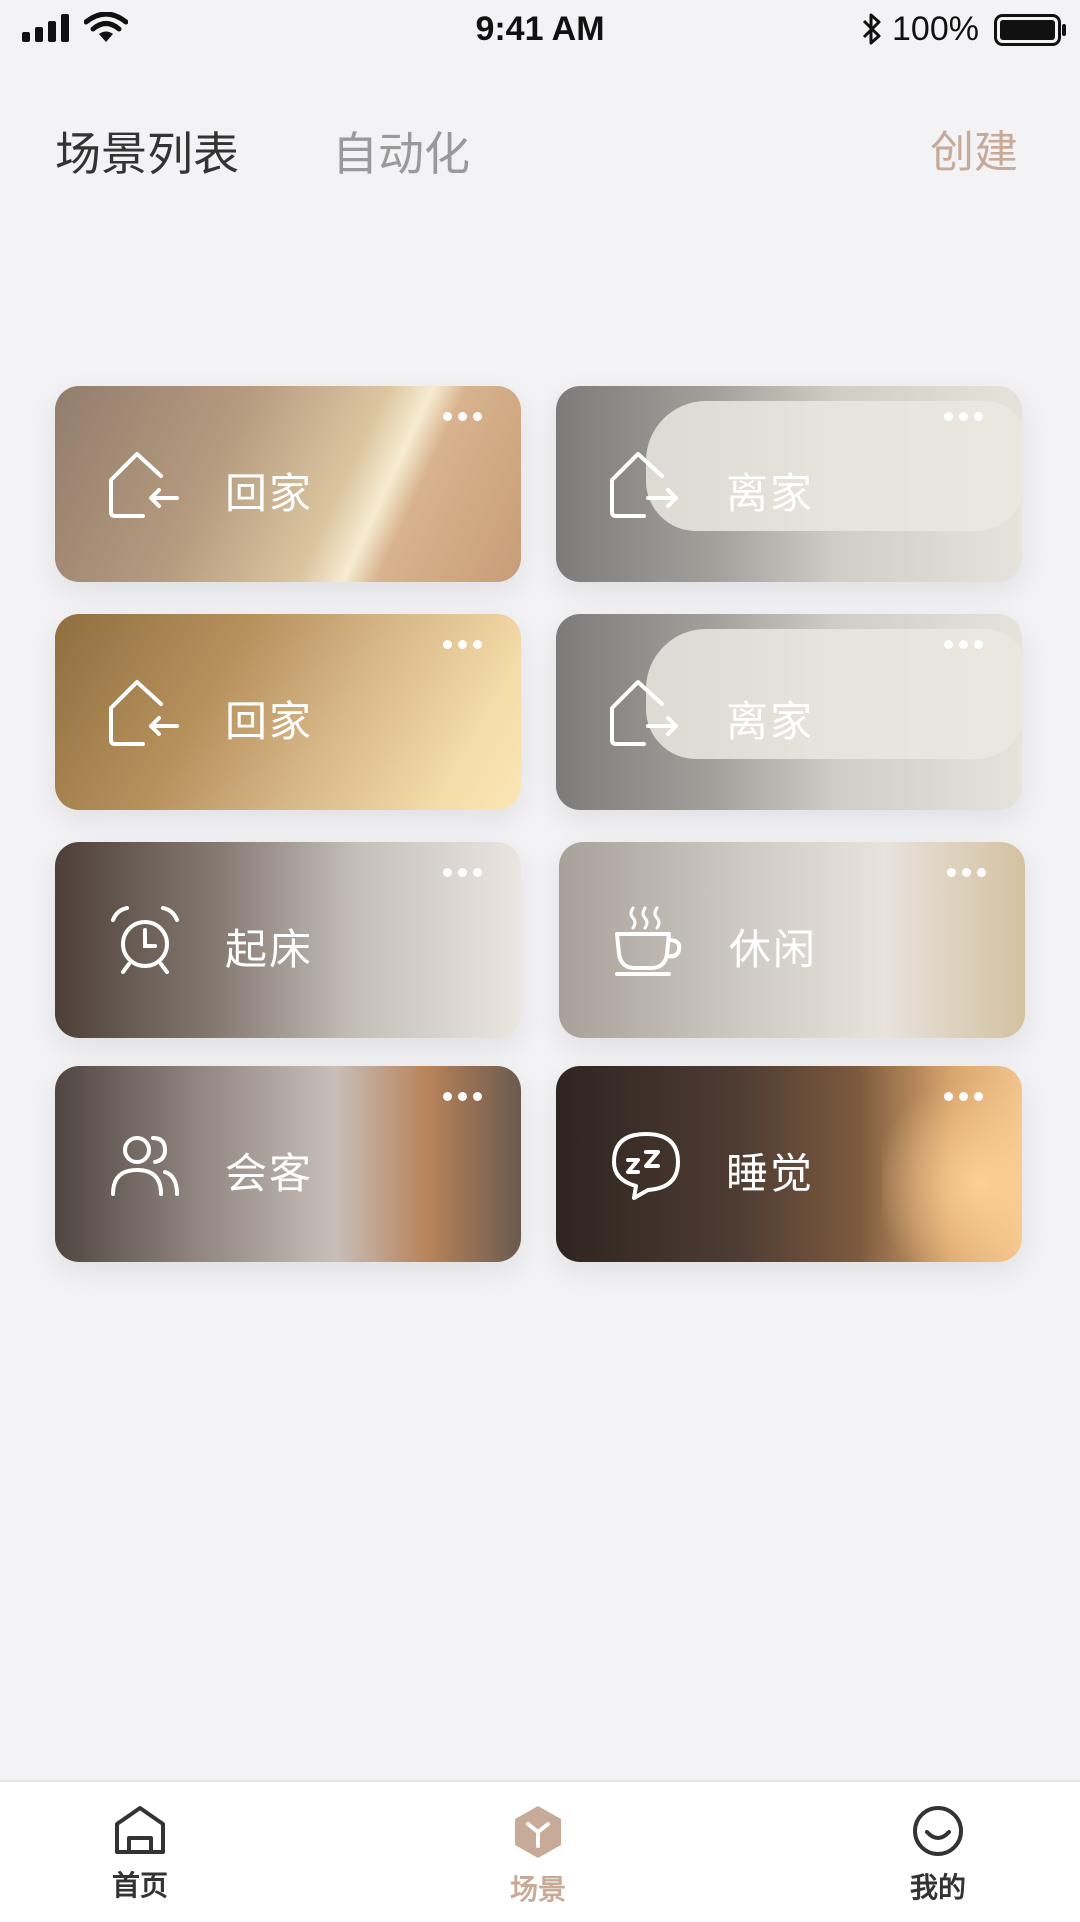 The width and height of the screenshot is (1080, 1922). Describe the element at coordinates (145, 1166) in the screenshot. I see `people-icon` at that location.